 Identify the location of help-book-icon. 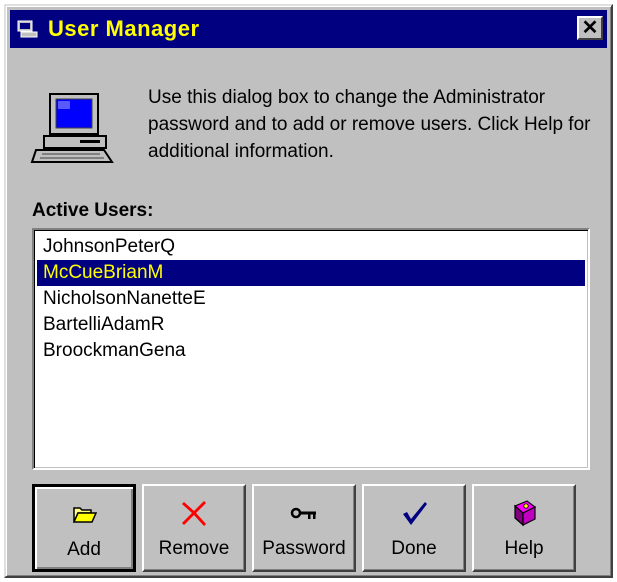
(525, 513).